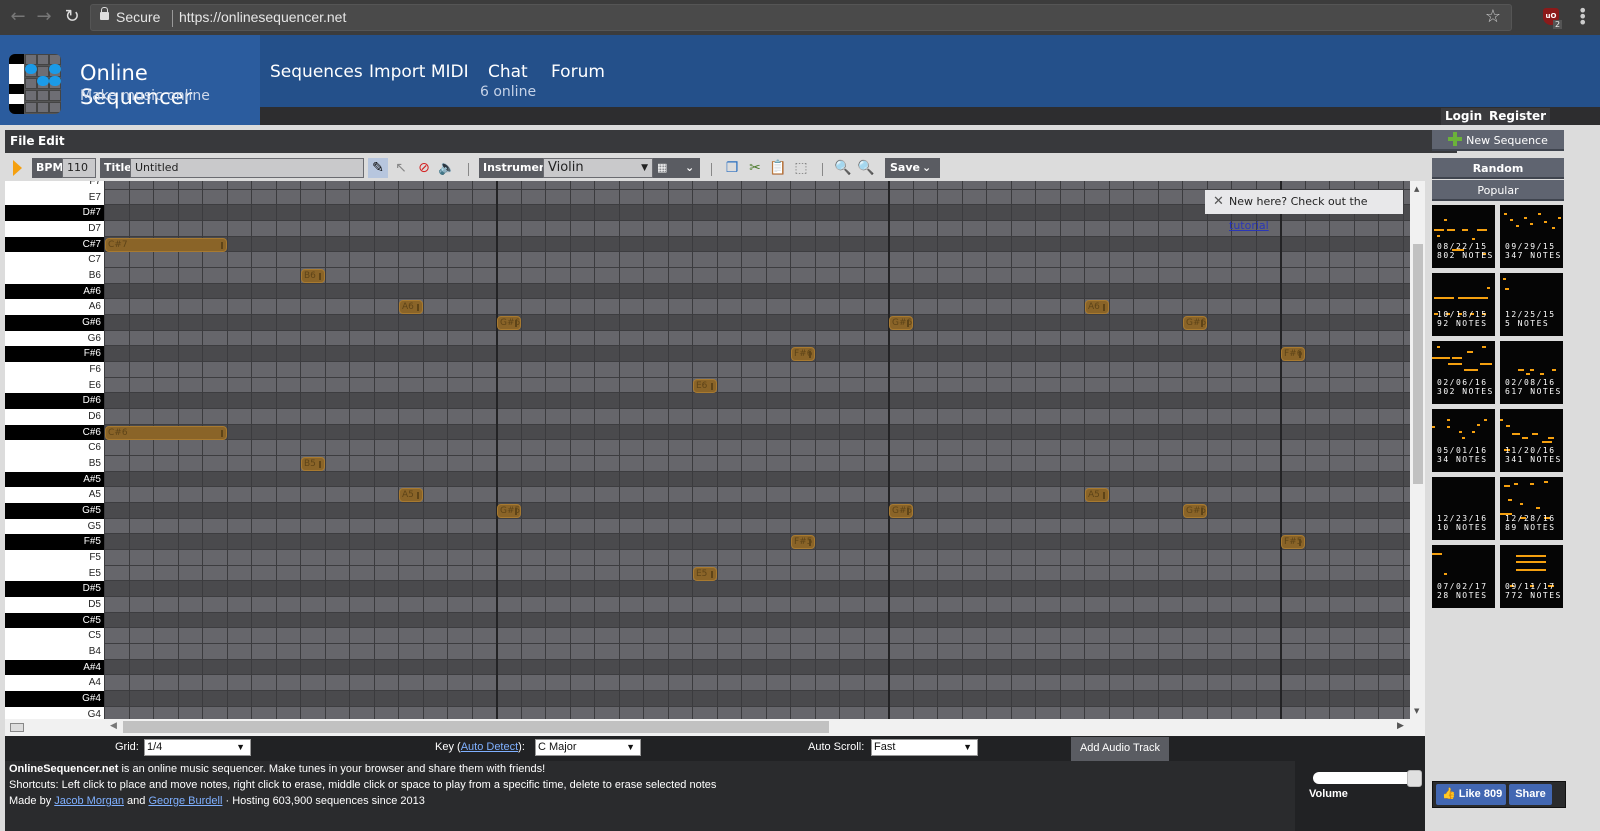 The height and width of the screenshot is (831, 1600). What do you see at coordinates (924, 747) in the screenshot?
I see `autoscroll-select: Fast ▼` at bounding box center [924, 747].